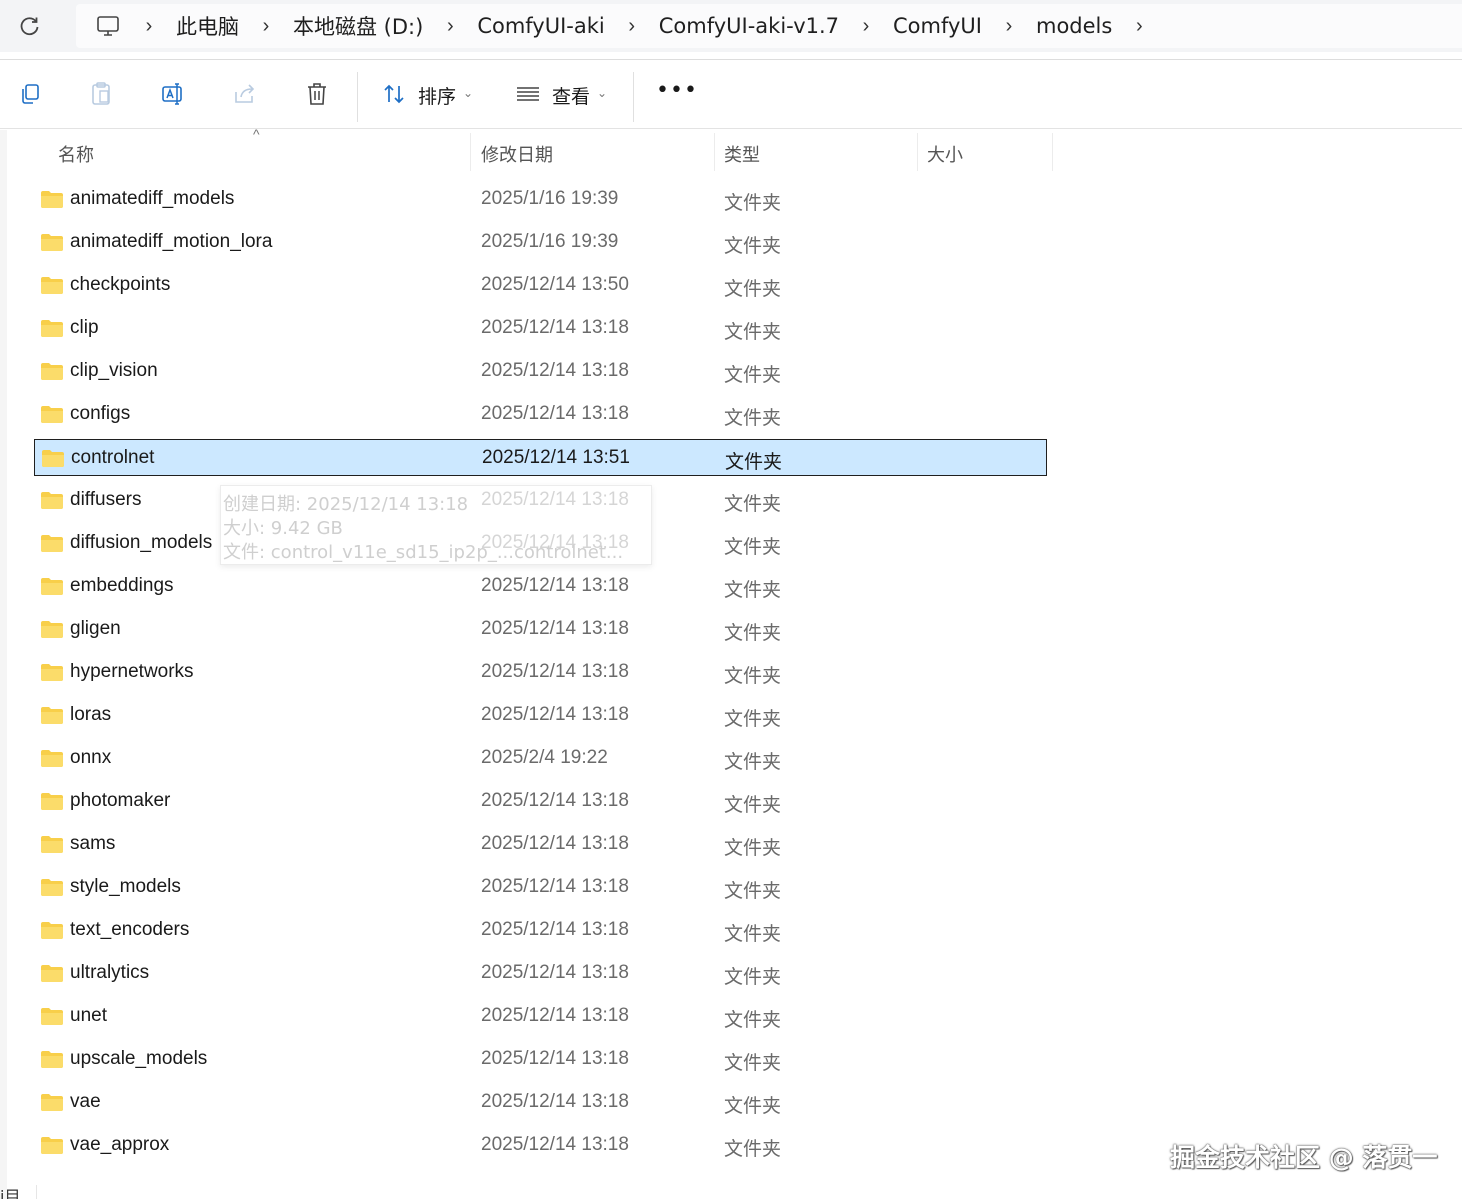 Image resolution: width=1462 pixels, height=1199 pixels. What do you see at coordinates (101, 94) in the screenshot?
I see `paste-icon` at bounding box center [101, 94].